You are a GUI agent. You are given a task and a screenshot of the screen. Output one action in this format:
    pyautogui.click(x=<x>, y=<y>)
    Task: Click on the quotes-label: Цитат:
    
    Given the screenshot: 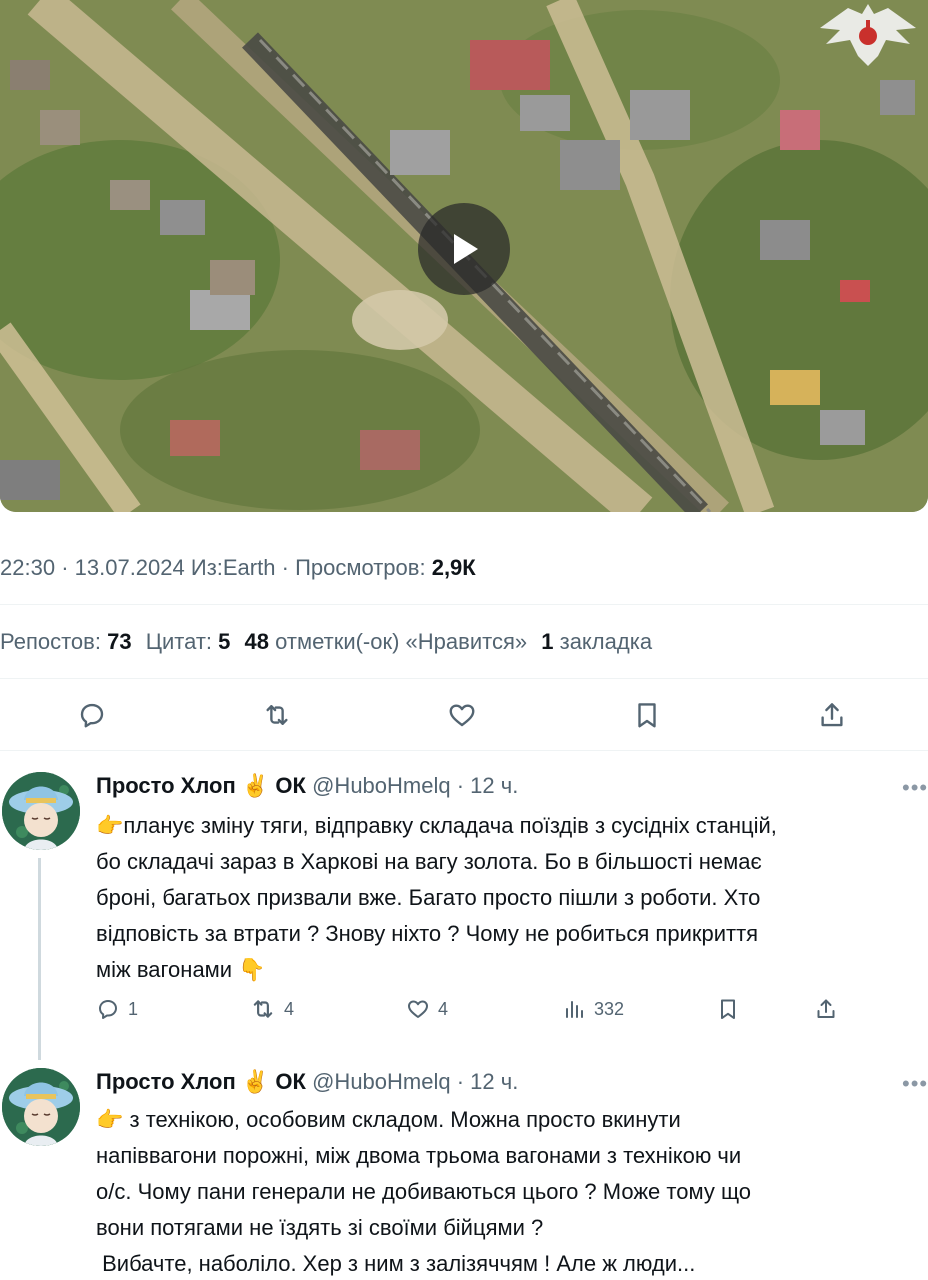 What is the action you would take?
    pyautogui.click(x=179, y=641)
    